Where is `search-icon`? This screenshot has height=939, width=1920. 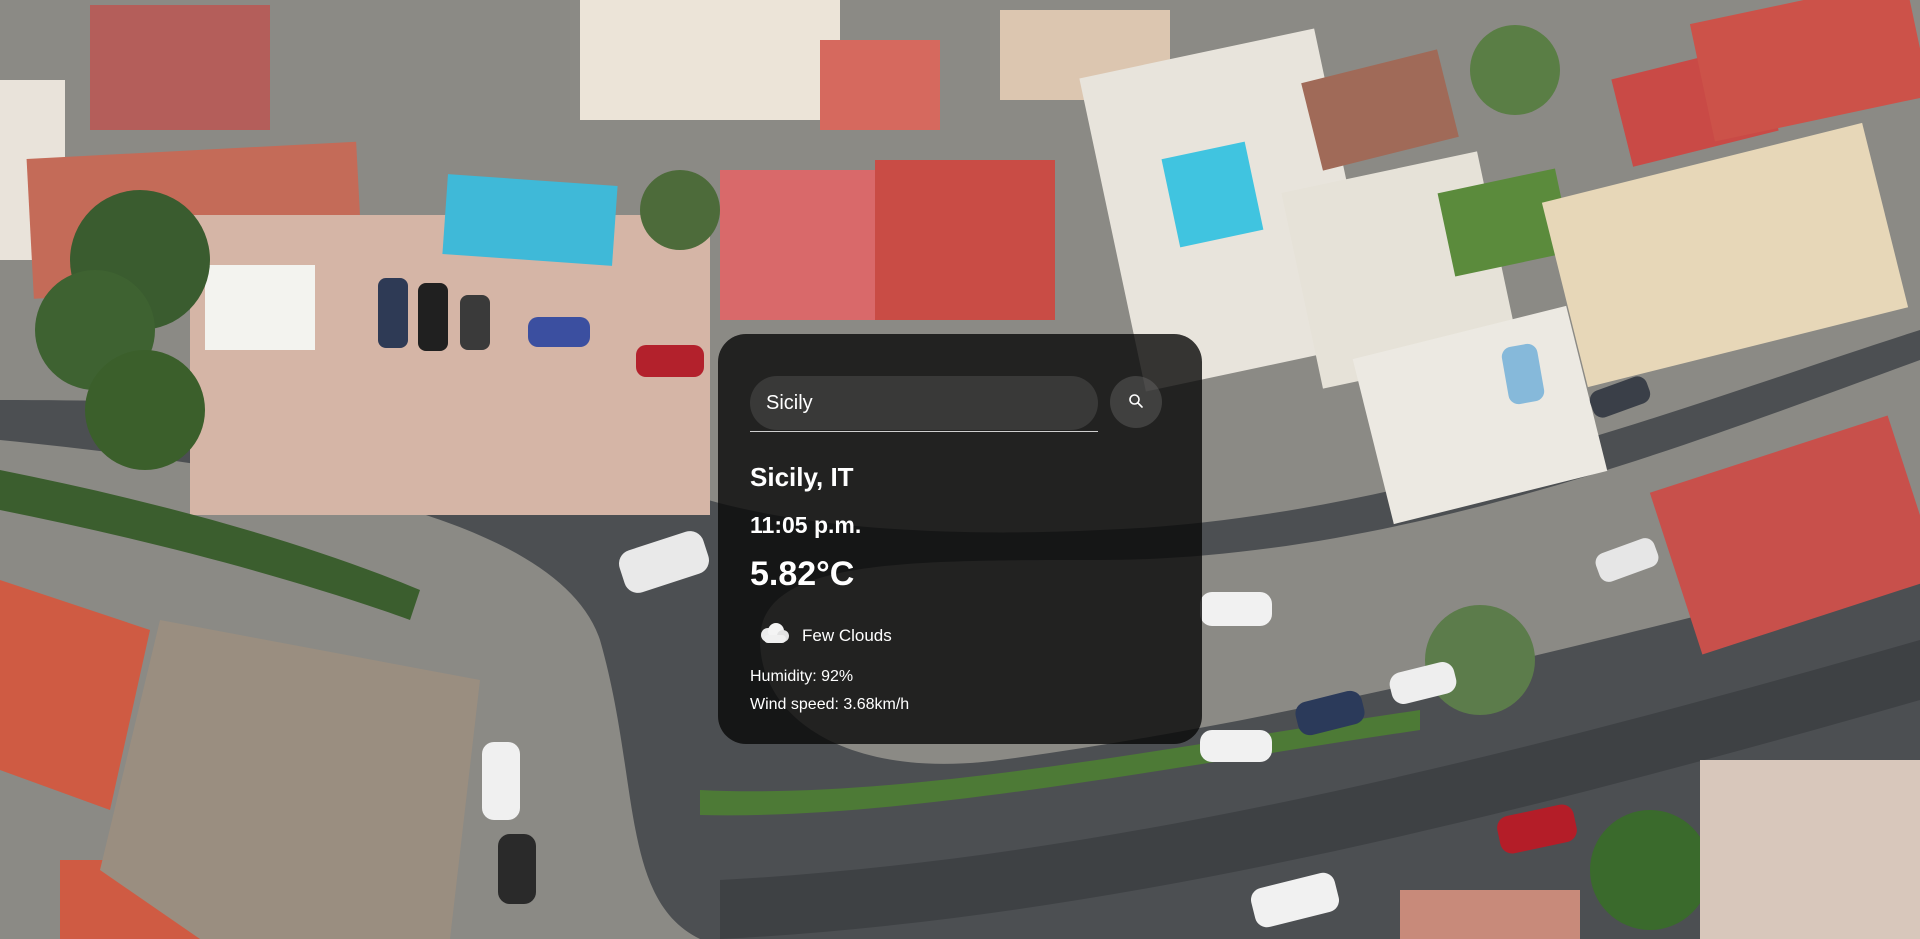
search-icon is located at coordinates (1136, 402).